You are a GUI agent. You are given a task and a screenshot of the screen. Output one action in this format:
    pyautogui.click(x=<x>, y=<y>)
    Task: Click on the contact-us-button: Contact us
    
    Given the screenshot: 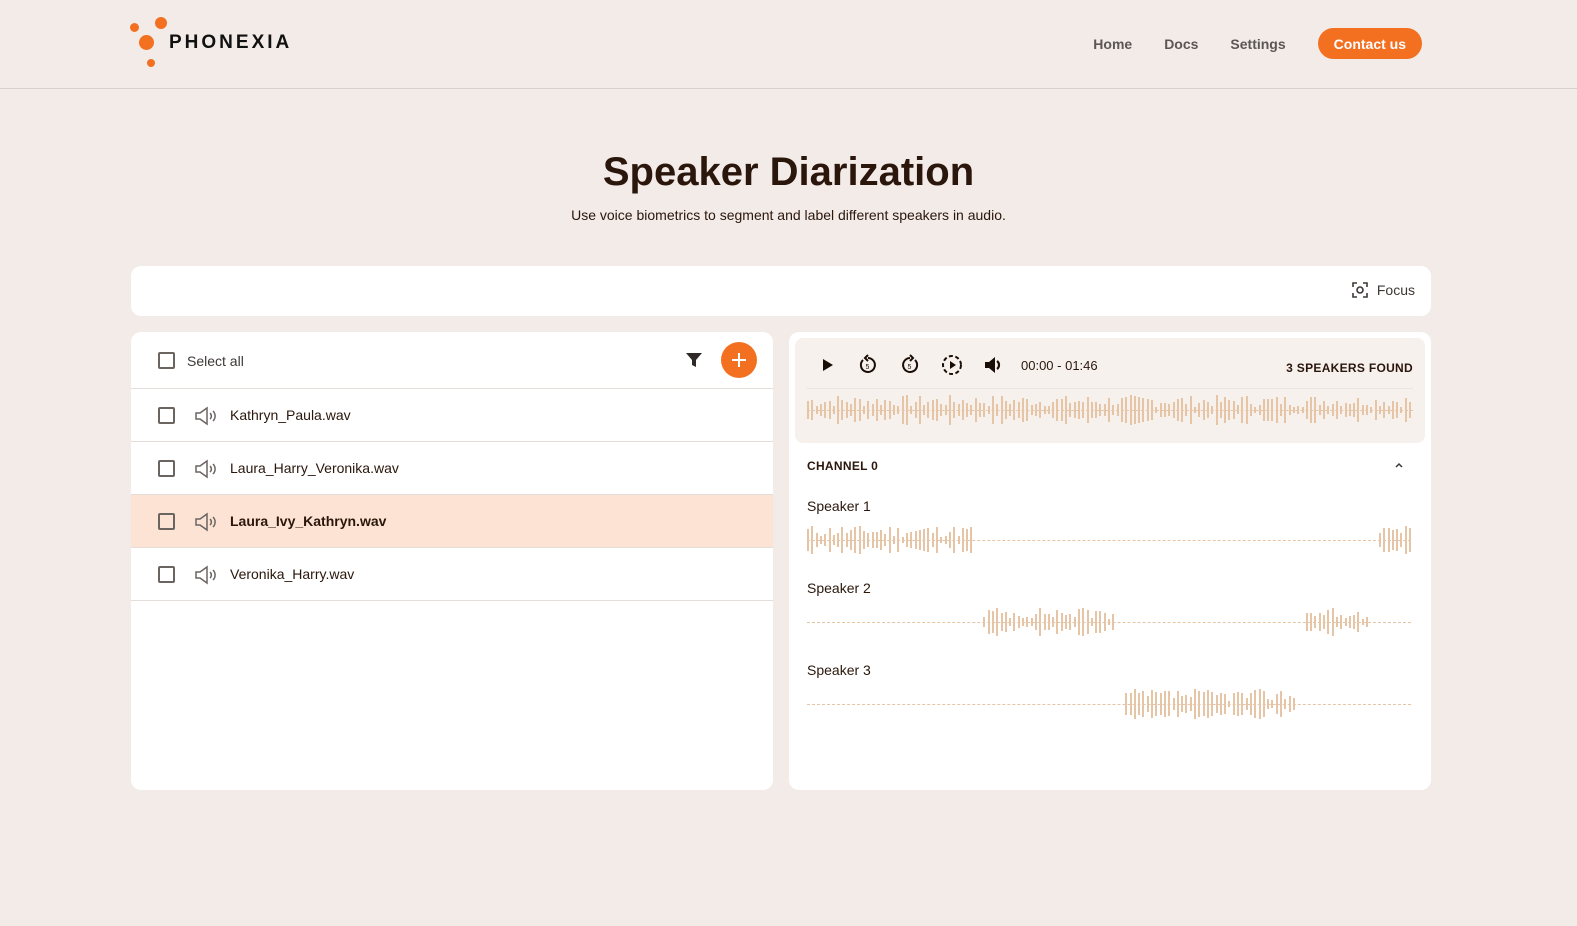 What is the action you would take?
    pyautogui.click(x=1369, y=43)
    